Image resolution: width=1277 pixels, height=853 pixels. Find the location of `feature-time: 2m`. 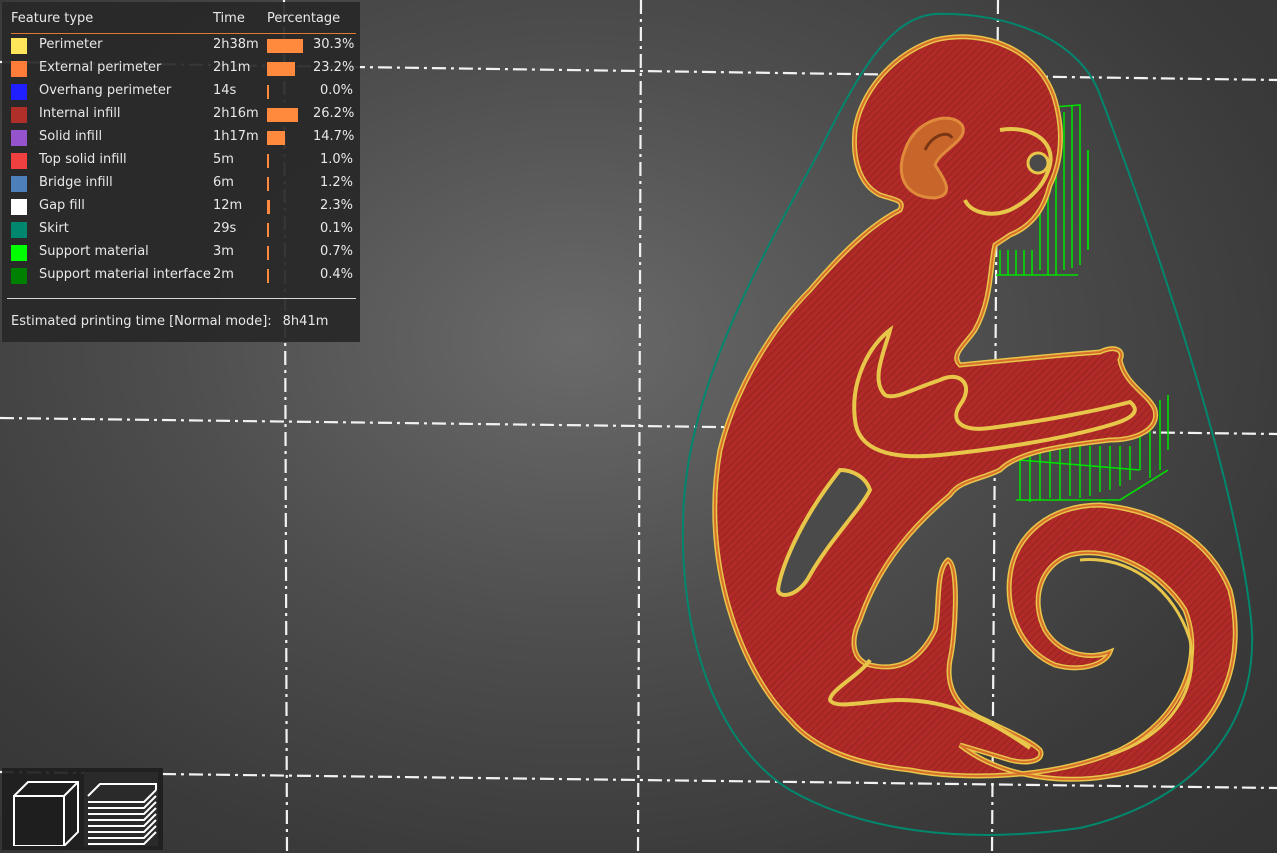

feature-time: 2m is located at coordinates (223, 274).